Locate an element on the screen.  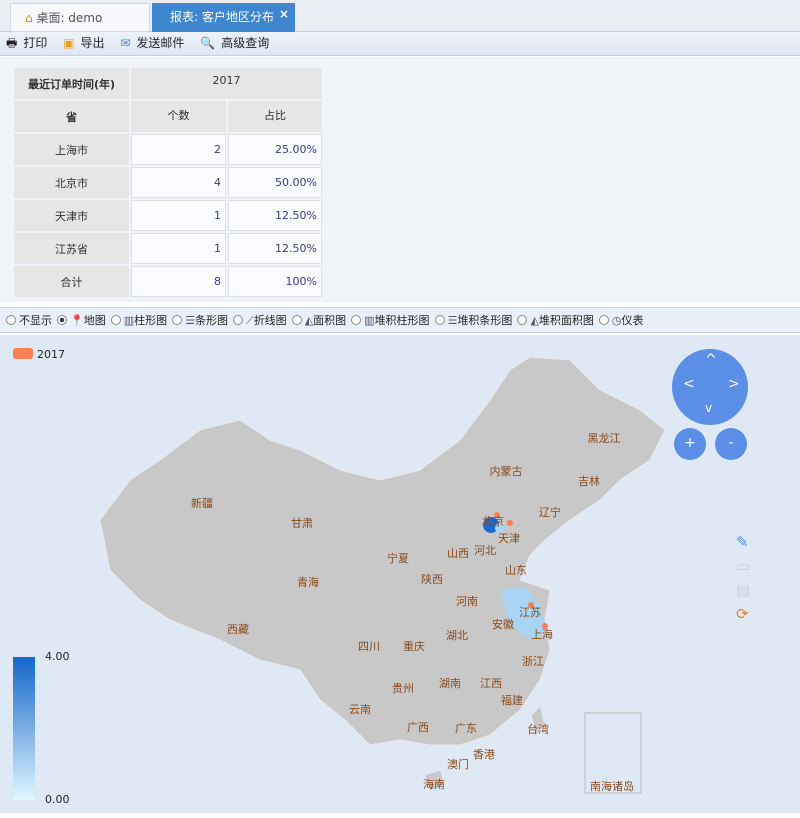
zoom-out-button: - is located at coordinates (731, 444).